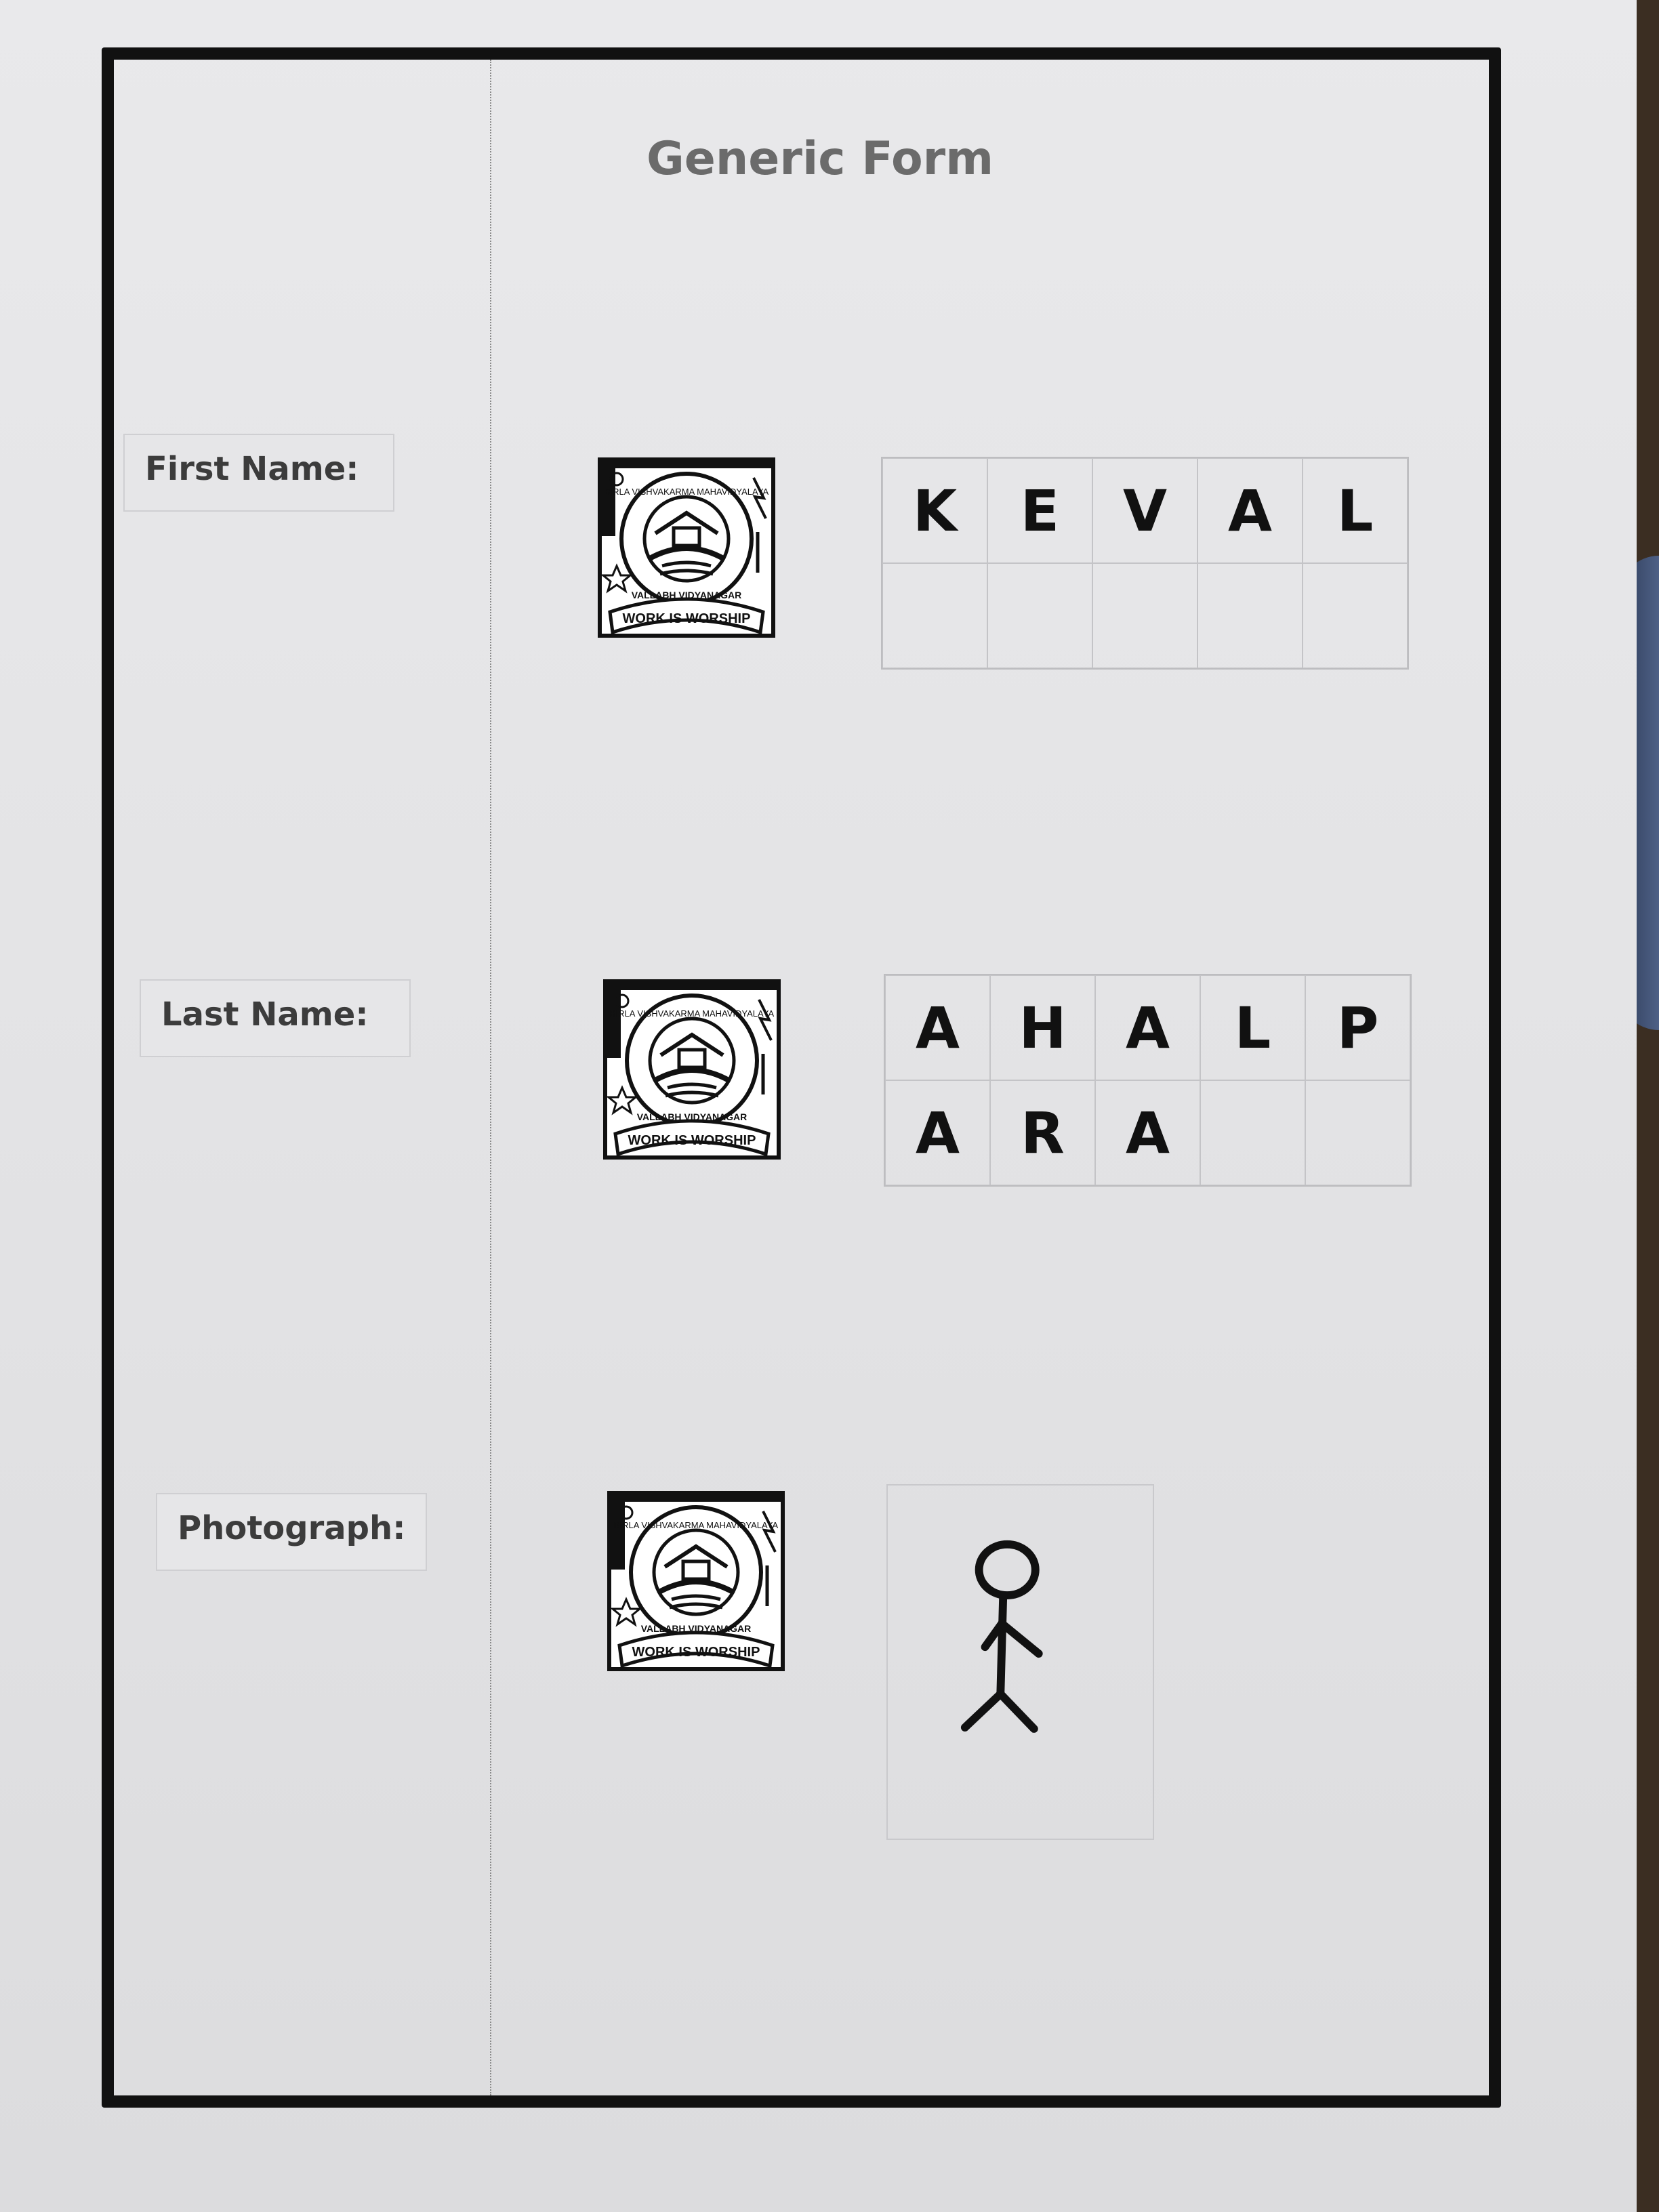 Image resolution: width=1659 pixels, height=2212 pixels. What do you see at coordinates (275, 1018) in the screenshot?
I see `last-name-label: Last Name:` at bounding box center [275, 1018].